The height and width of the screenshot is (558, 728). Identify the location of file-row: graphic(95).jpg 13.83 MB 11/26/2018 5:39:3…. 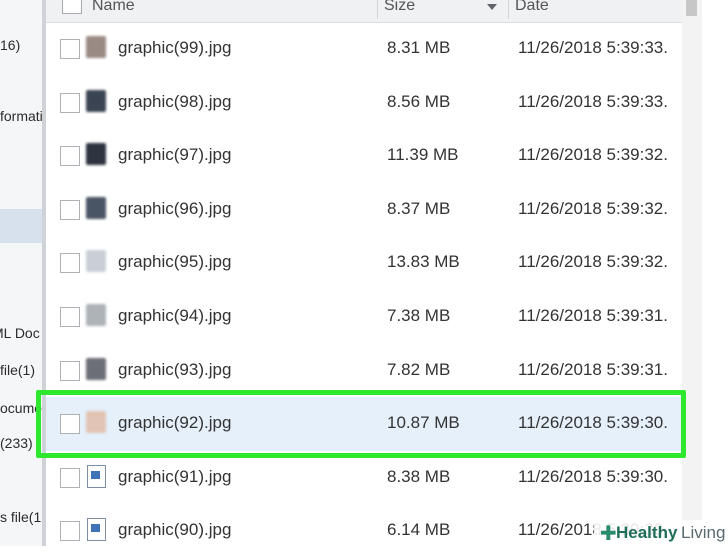
(364, 263).